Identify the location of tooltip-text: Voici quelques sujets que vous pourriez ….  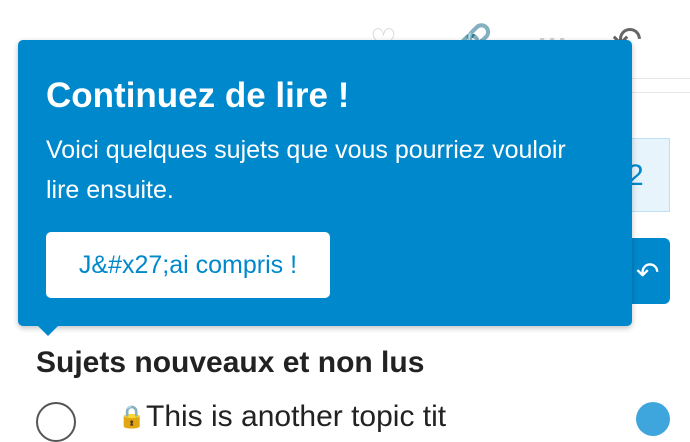
(306, 170).